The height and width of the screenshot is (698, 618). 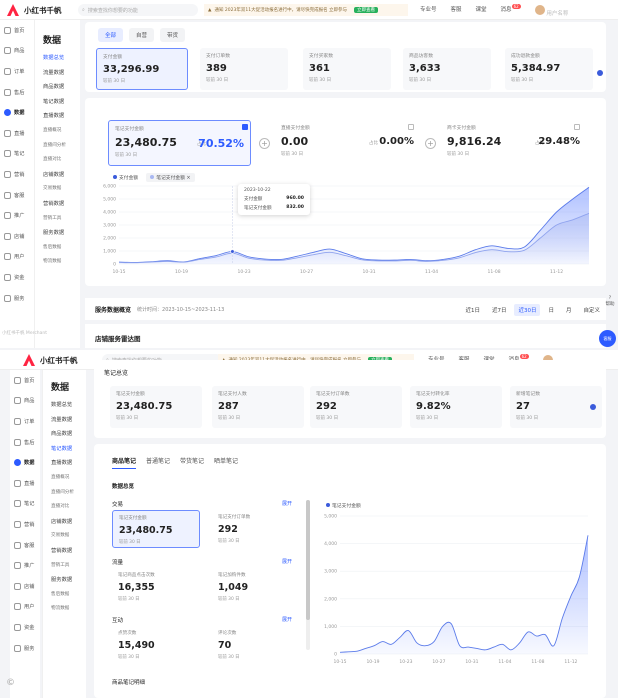 I want to click on notice-banner: ▲通知 2023年双11大促活动报名进行中，请尽快完成报名 立即参与 立即查看, so click(x=306, y=10).